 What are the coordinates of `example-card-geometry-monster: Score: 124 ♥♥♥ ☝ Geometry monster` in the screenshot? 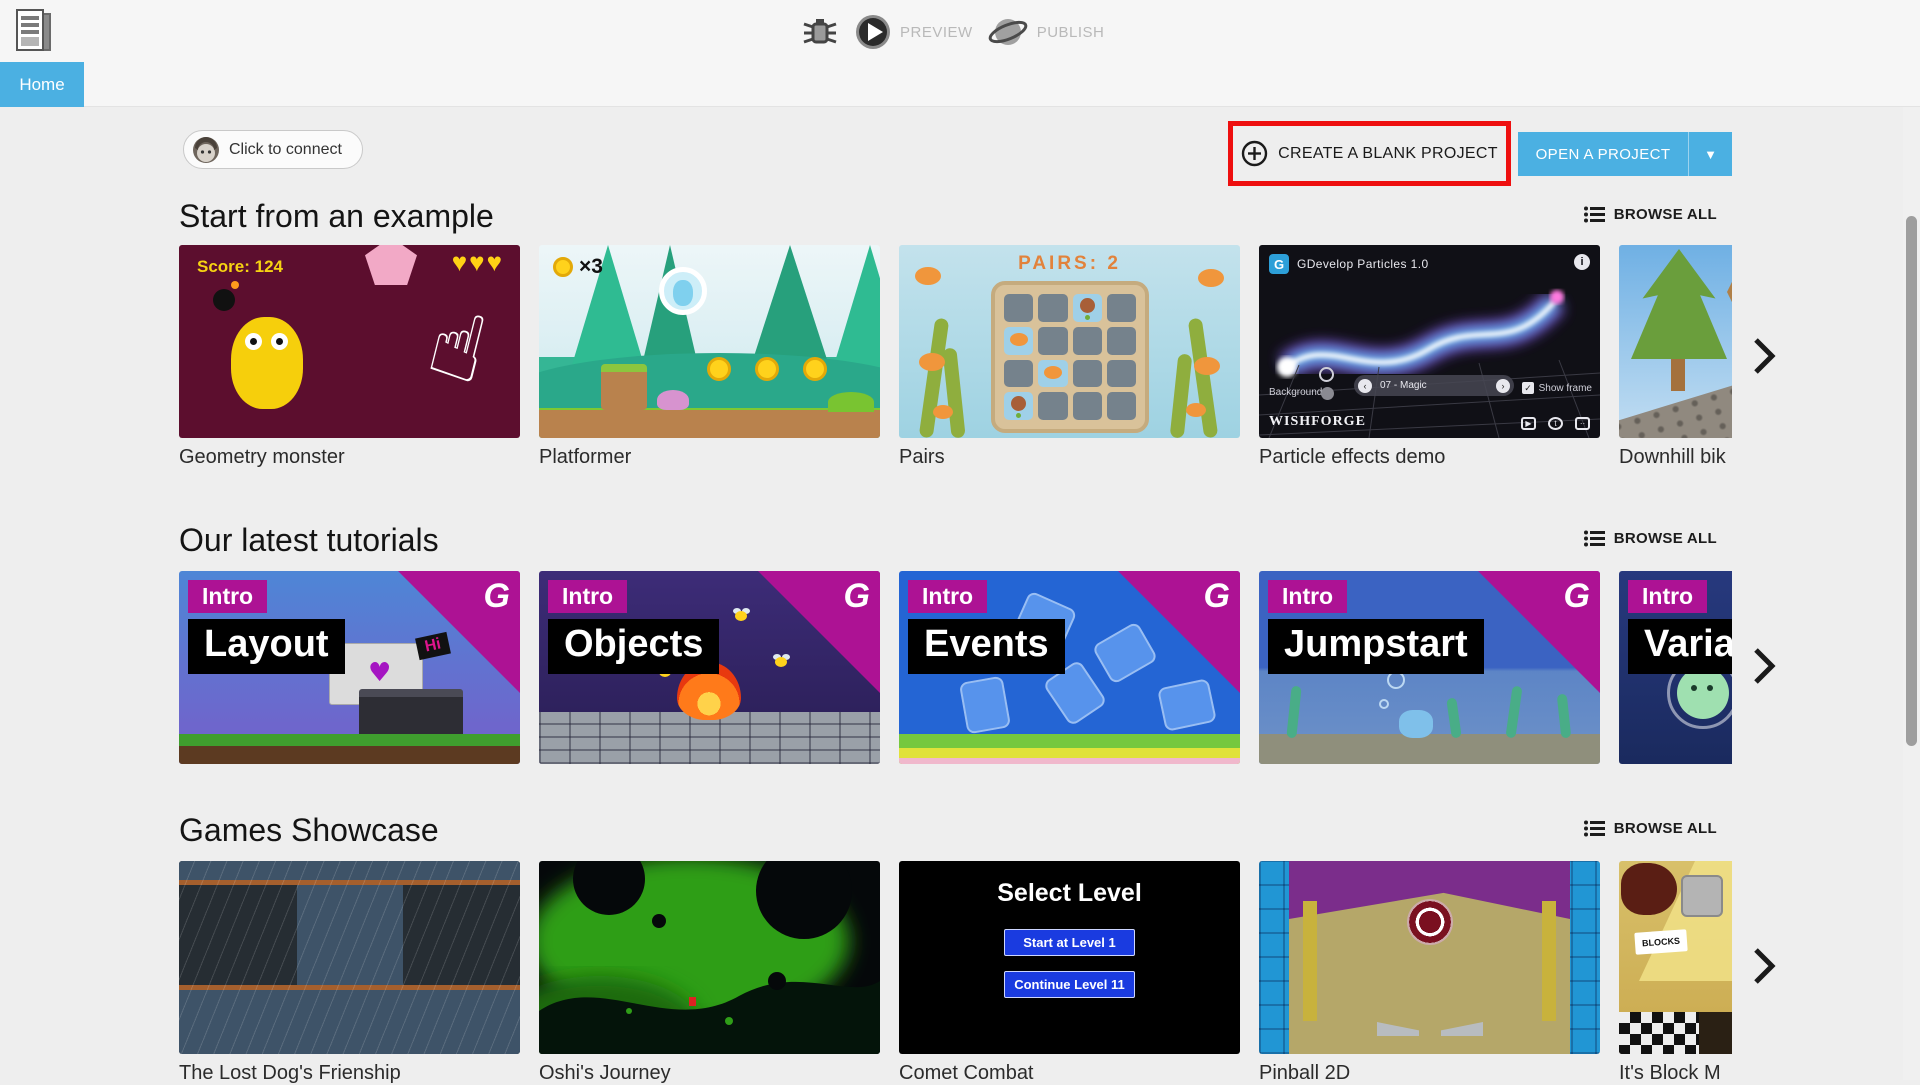 It's located at (349, 357).